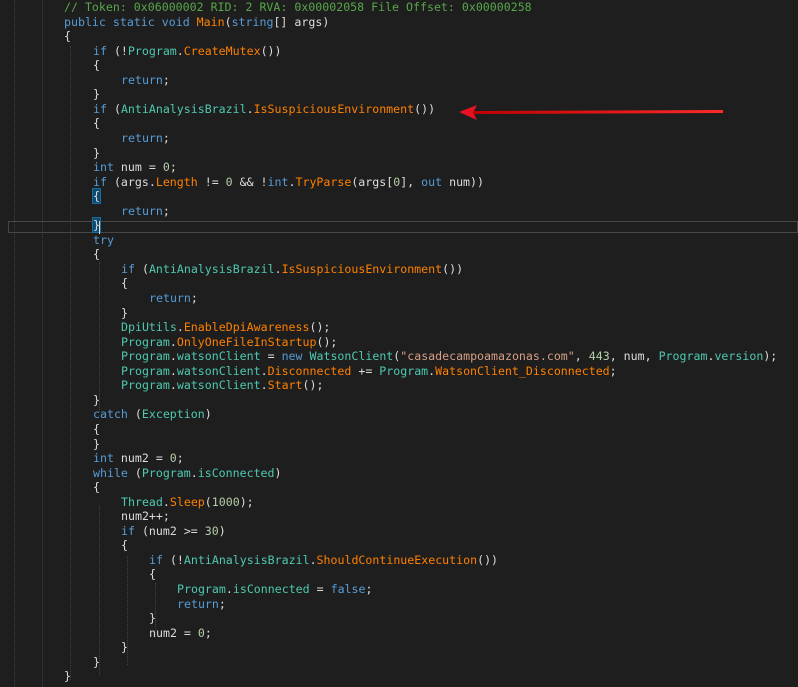  Describe the element at coordinates (487, 356) in the screenshot. I see `code-token: "casadecampoamazonas.com"` at that location.